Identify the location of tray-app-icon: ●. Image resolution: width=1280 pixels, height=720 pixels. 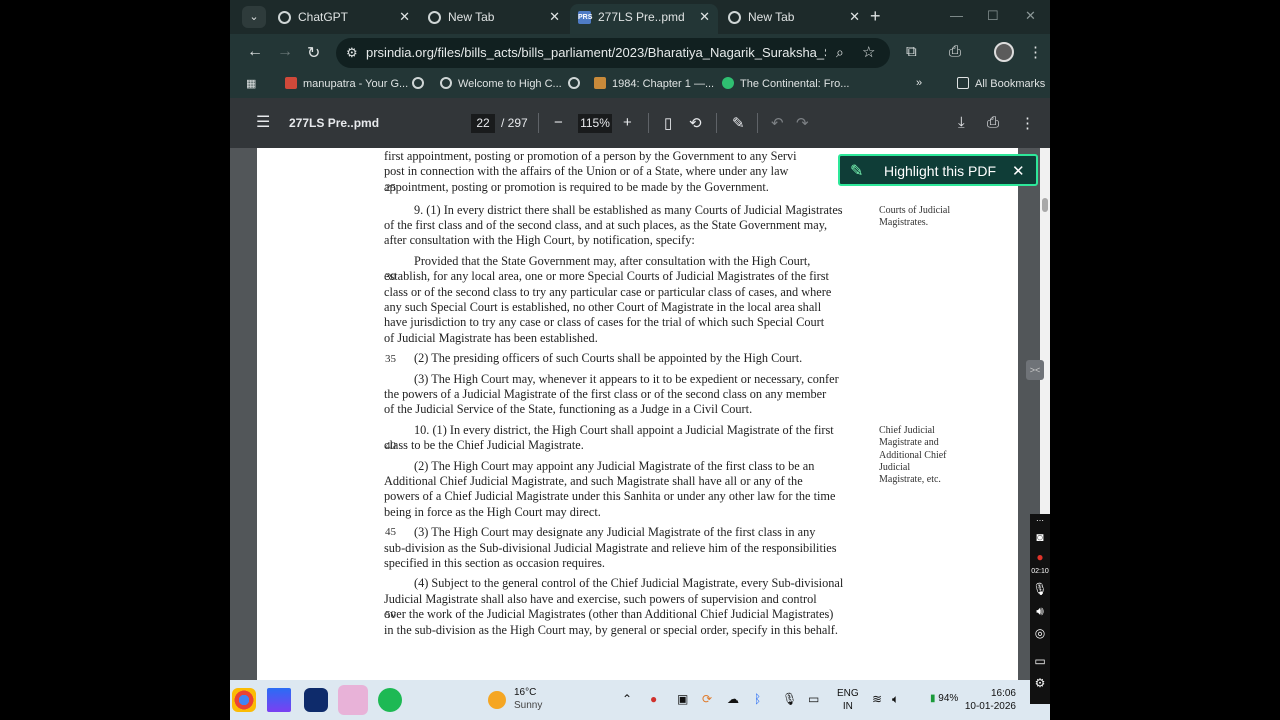
(653, 699).